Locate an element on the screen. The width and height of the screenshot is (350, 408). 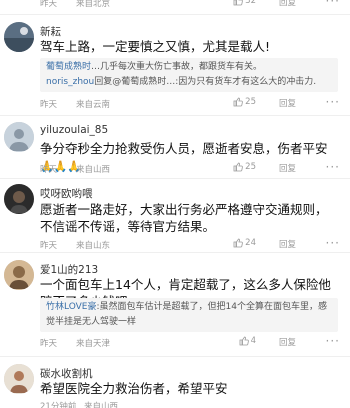
comment-meta: 21分钟前 来自山西 is located at coordinates (190, 403).